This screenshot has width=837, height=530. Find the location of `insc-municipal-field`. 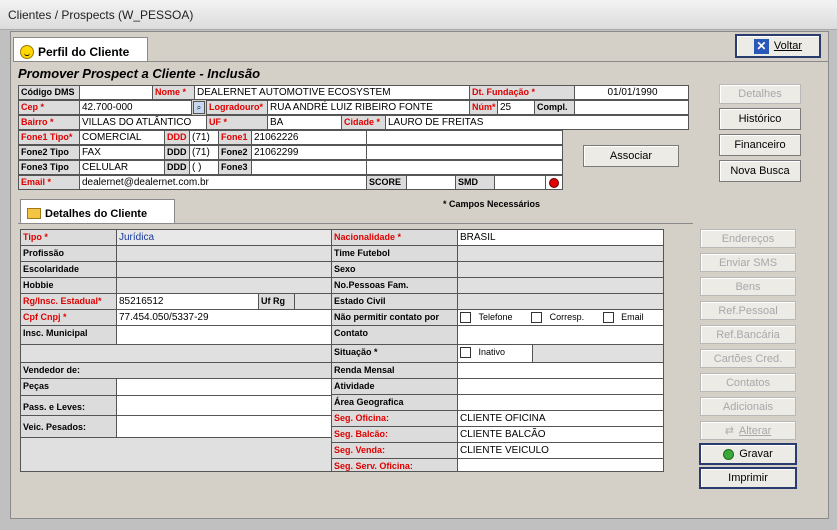

insc-municipal-field is located at coordinates (224, 335).